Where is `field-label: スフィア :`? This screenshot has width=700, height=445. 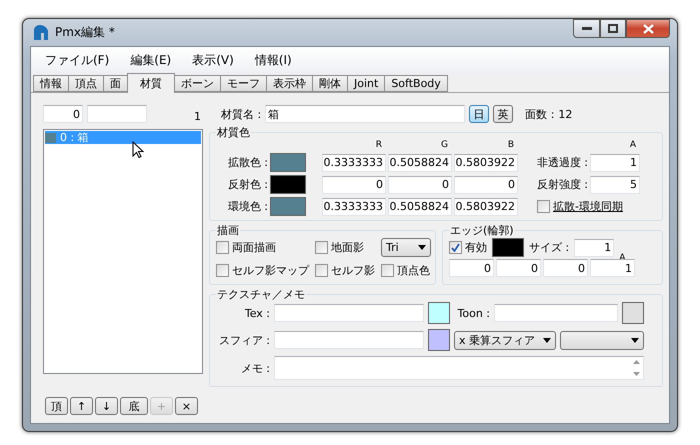 field-label: スフィア : is located at coordinates (244, 340).